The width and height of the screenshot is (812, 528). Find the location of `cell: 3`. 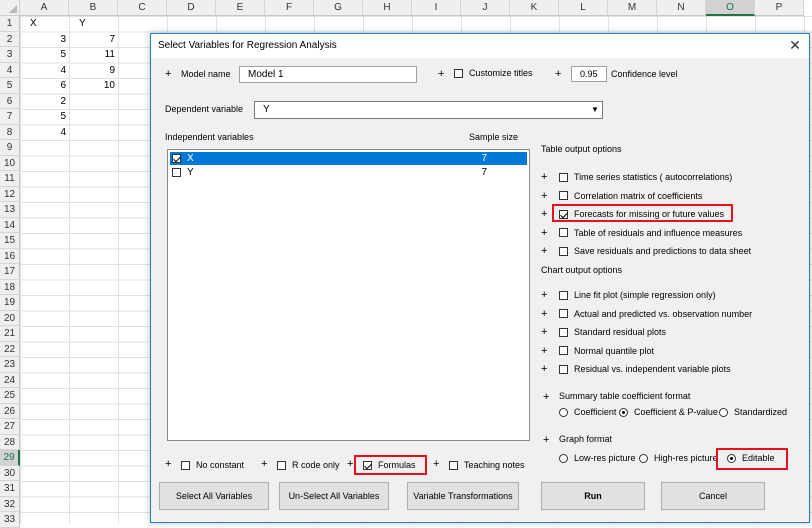

cell: 3 is located at coordinates (44, 39).